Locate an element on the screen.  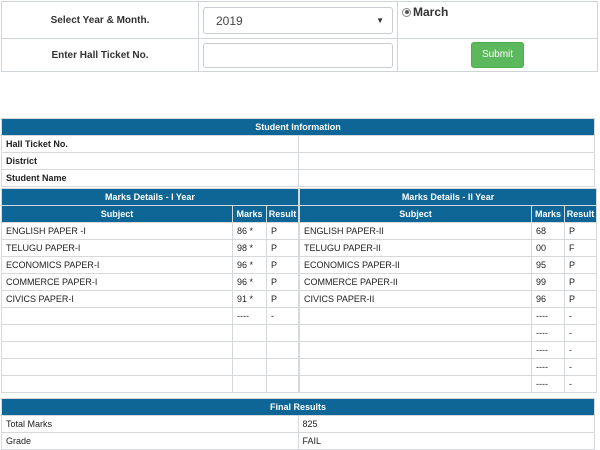
table-row: ECONOMICS PAPER-II 95 P is located at coordinates (448, 265).